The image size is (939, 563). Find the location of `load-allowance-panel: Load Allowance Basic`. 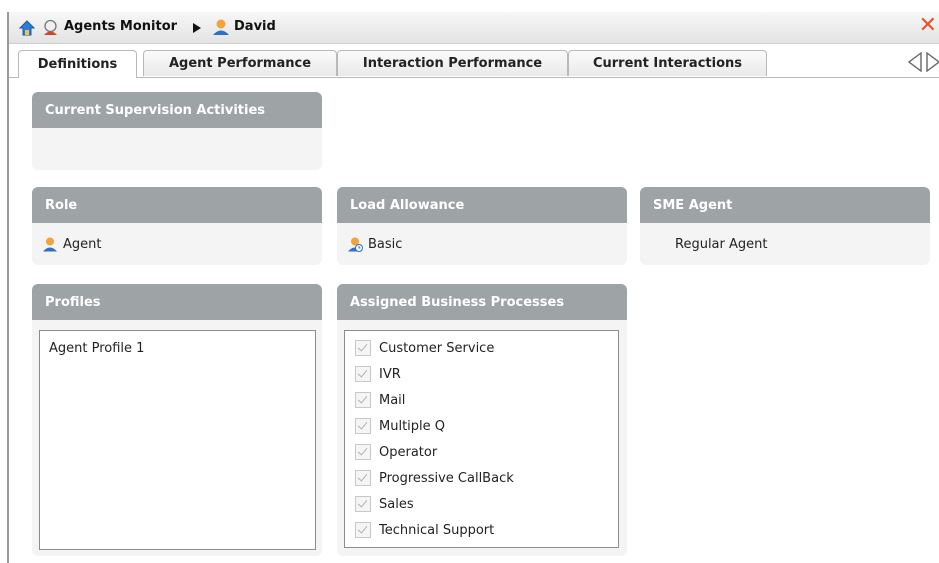

load-allowance-panel: Load Allowance Basic is located at coordinates (482, 226).